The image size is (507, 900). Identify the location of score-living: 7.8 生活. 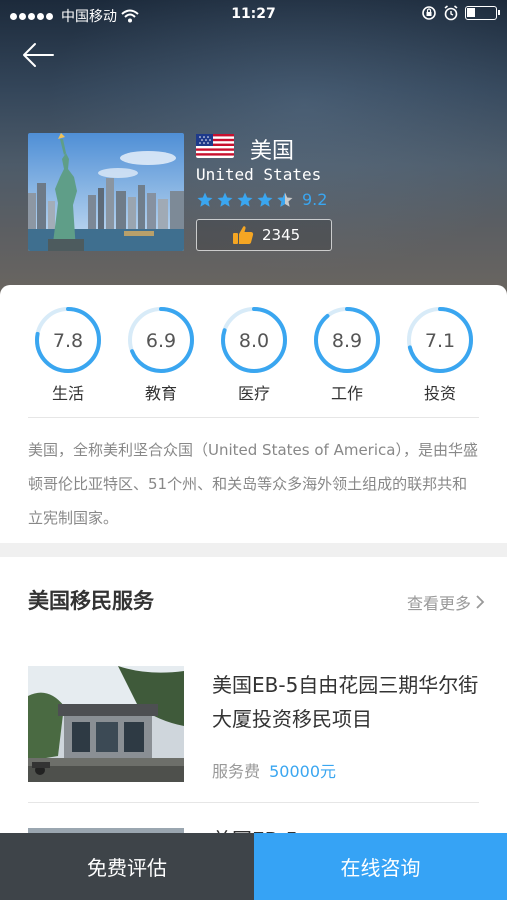
(68, 354).